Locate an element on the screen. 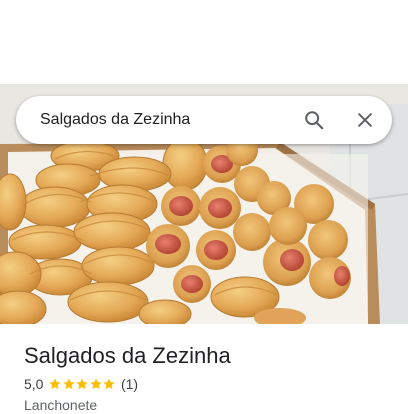 The height and width of the screenshot is (414, 408). close-icon is located at coordinates (365, 120).